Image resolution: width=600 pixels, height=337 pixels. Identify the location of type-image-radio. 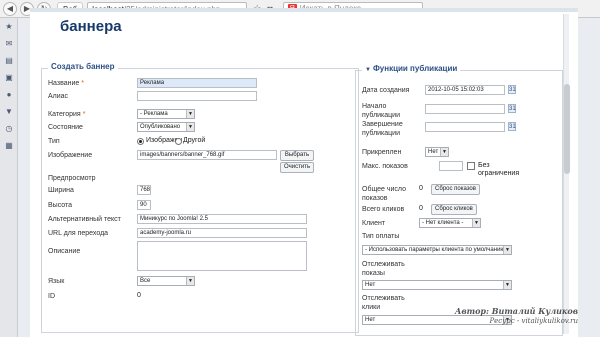
(140, 141).